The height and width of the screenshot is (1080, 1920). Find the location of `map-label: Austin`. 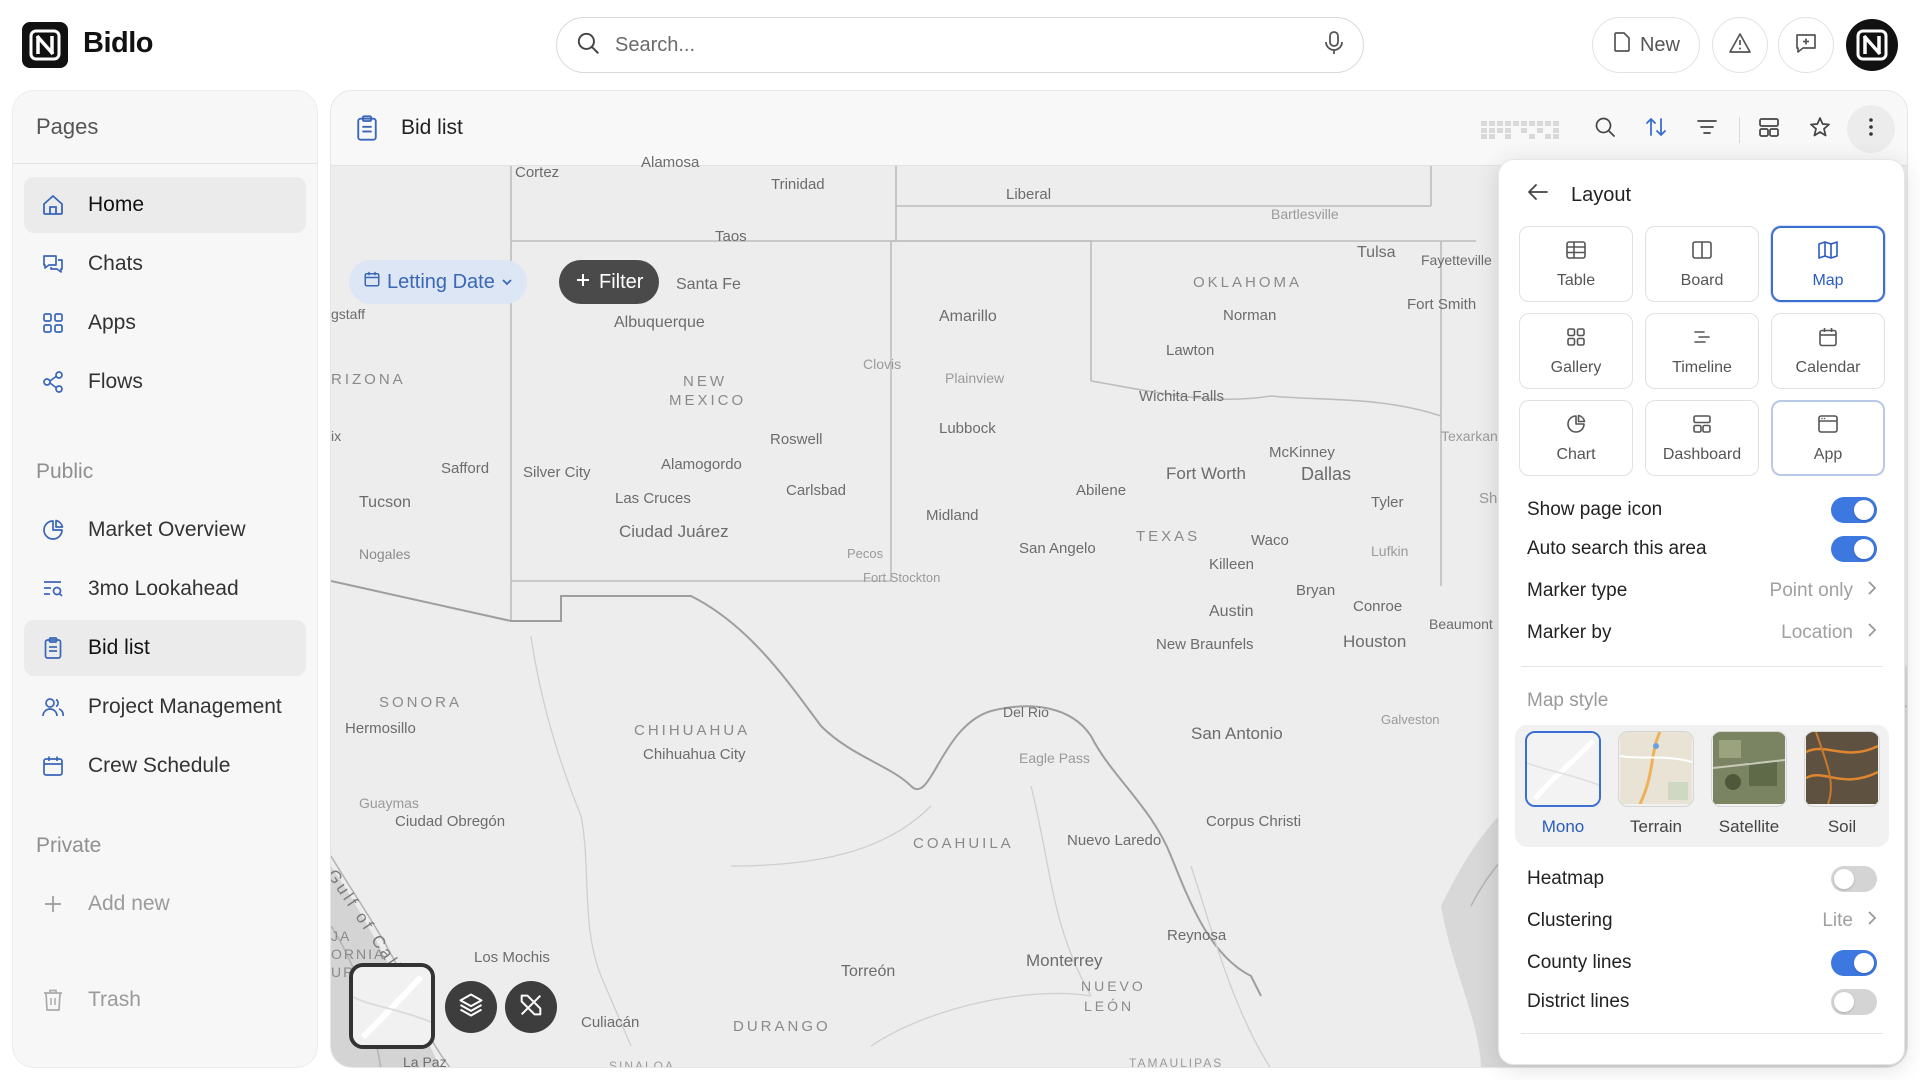

map-label: Austin is located at coordinates (1231, 611).